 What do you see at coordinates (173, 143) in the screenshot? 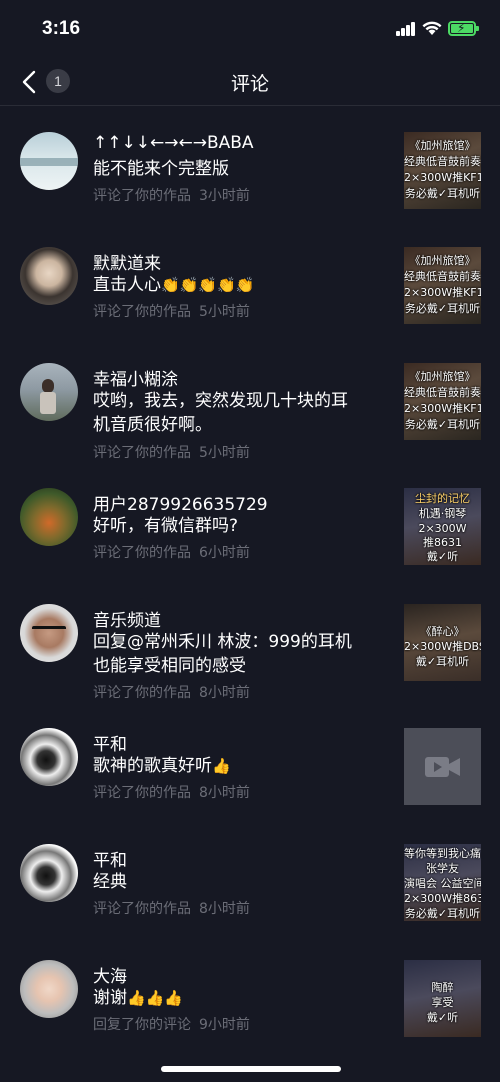
I see `commenter-name: ↑↑↓↓←→←→BABA` at bounding box center [173, 143].